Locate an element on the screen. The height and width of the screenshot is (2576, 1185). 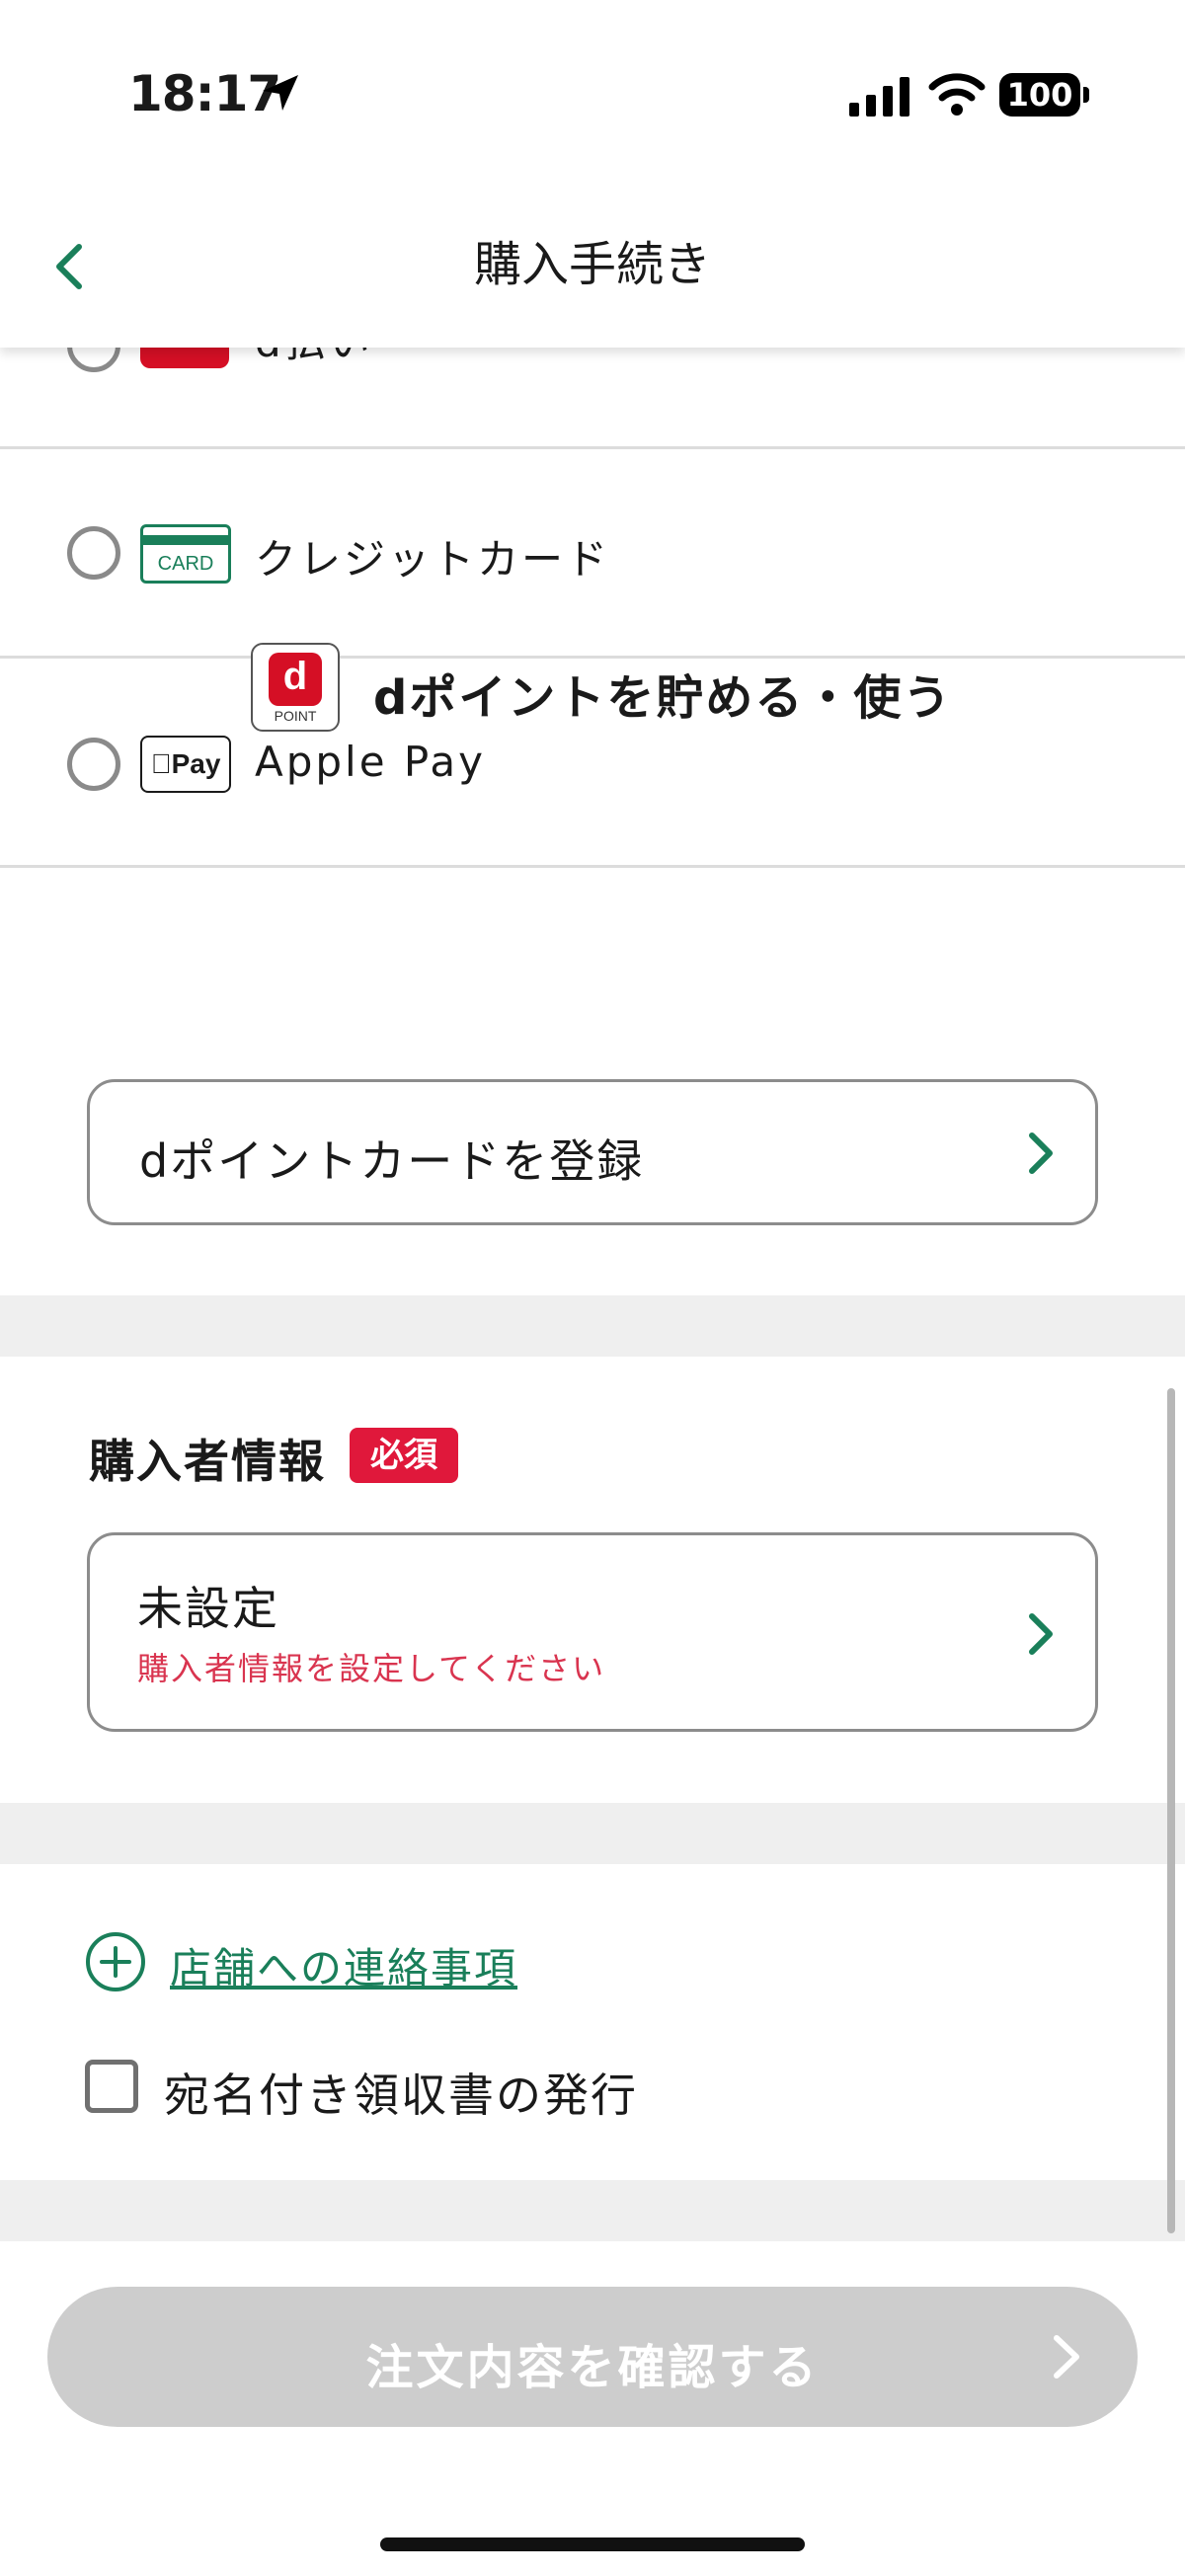
payment-label-apple-pay: Apple Pay is located at coordinates (371, 762).